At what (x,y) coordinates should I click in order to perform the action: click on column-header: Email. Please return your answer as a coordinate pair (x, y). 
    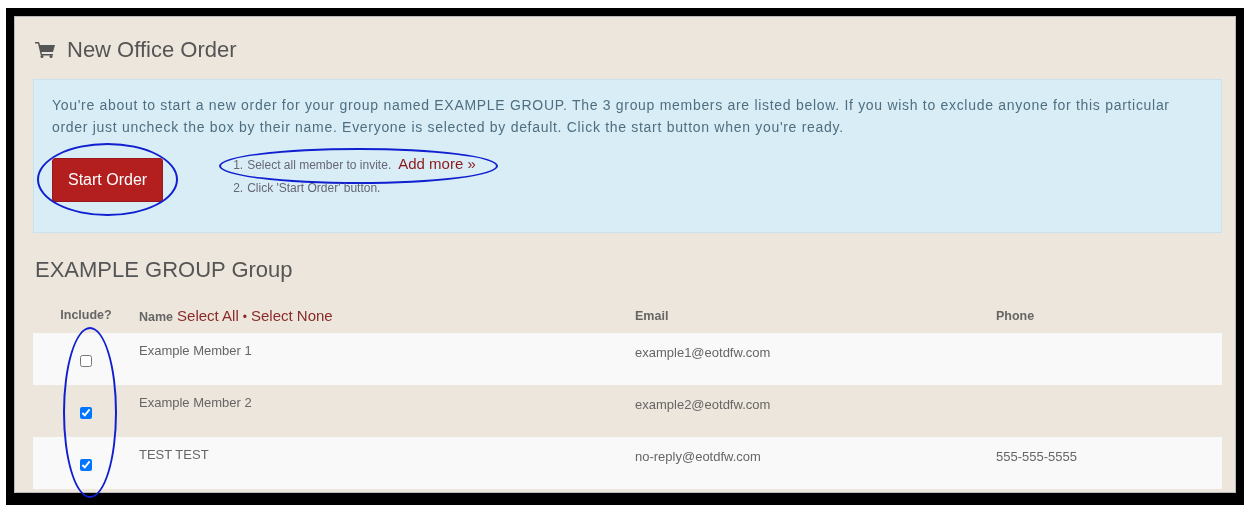
    Looking at the image, I should click on (652, 316).